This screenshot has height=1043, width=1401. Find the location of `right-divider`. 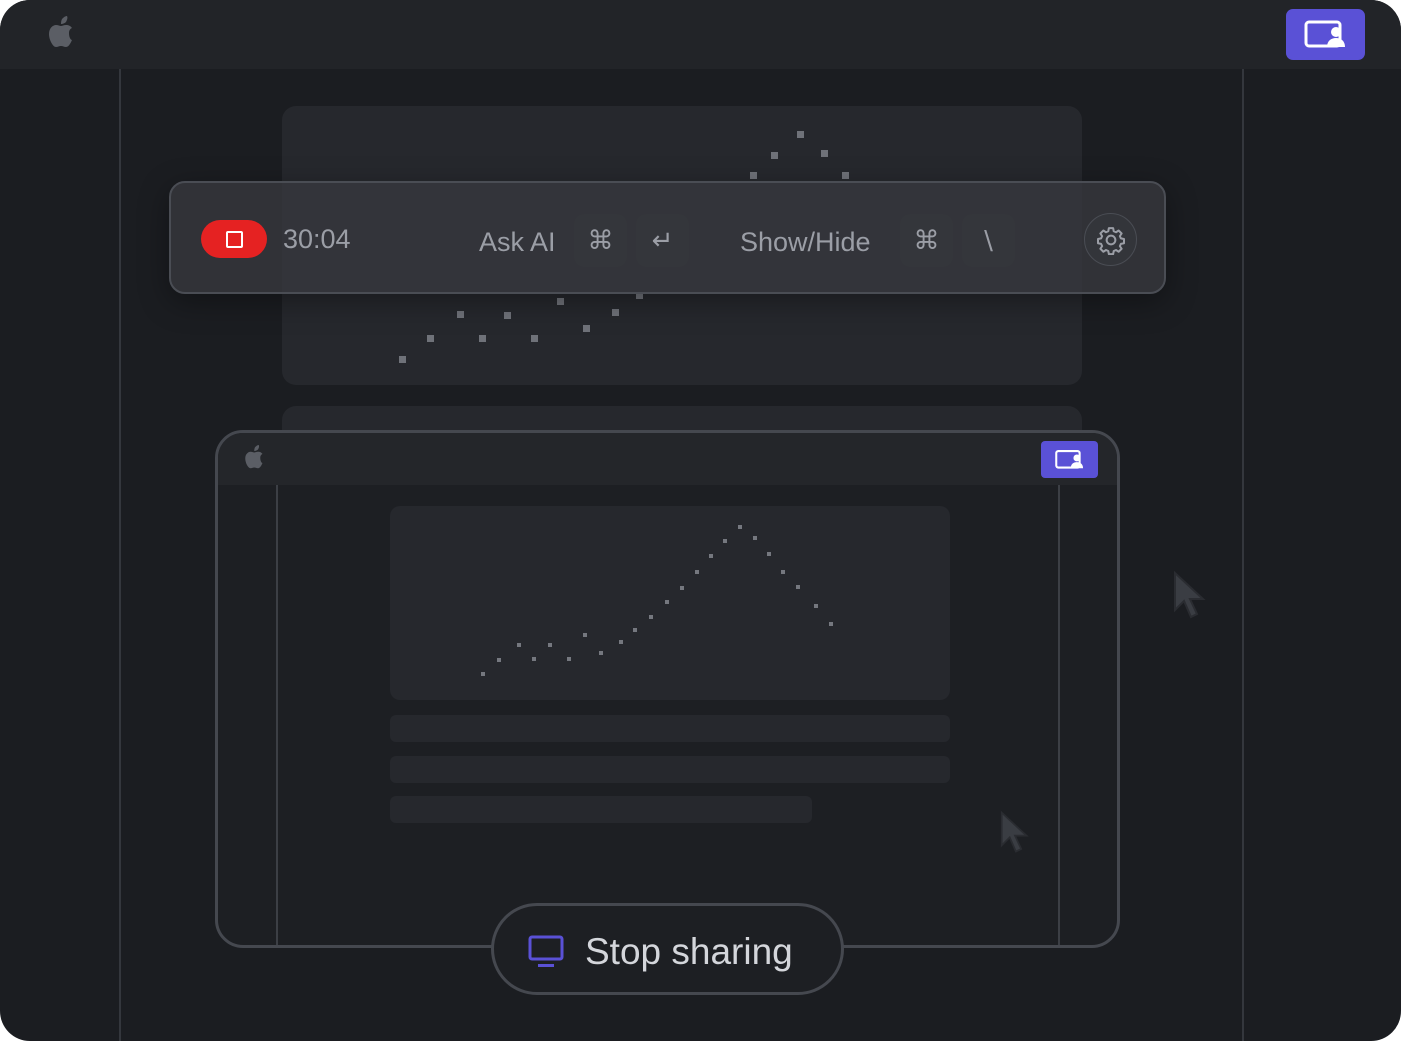

right-divider is located at coordinates (1243, 555).